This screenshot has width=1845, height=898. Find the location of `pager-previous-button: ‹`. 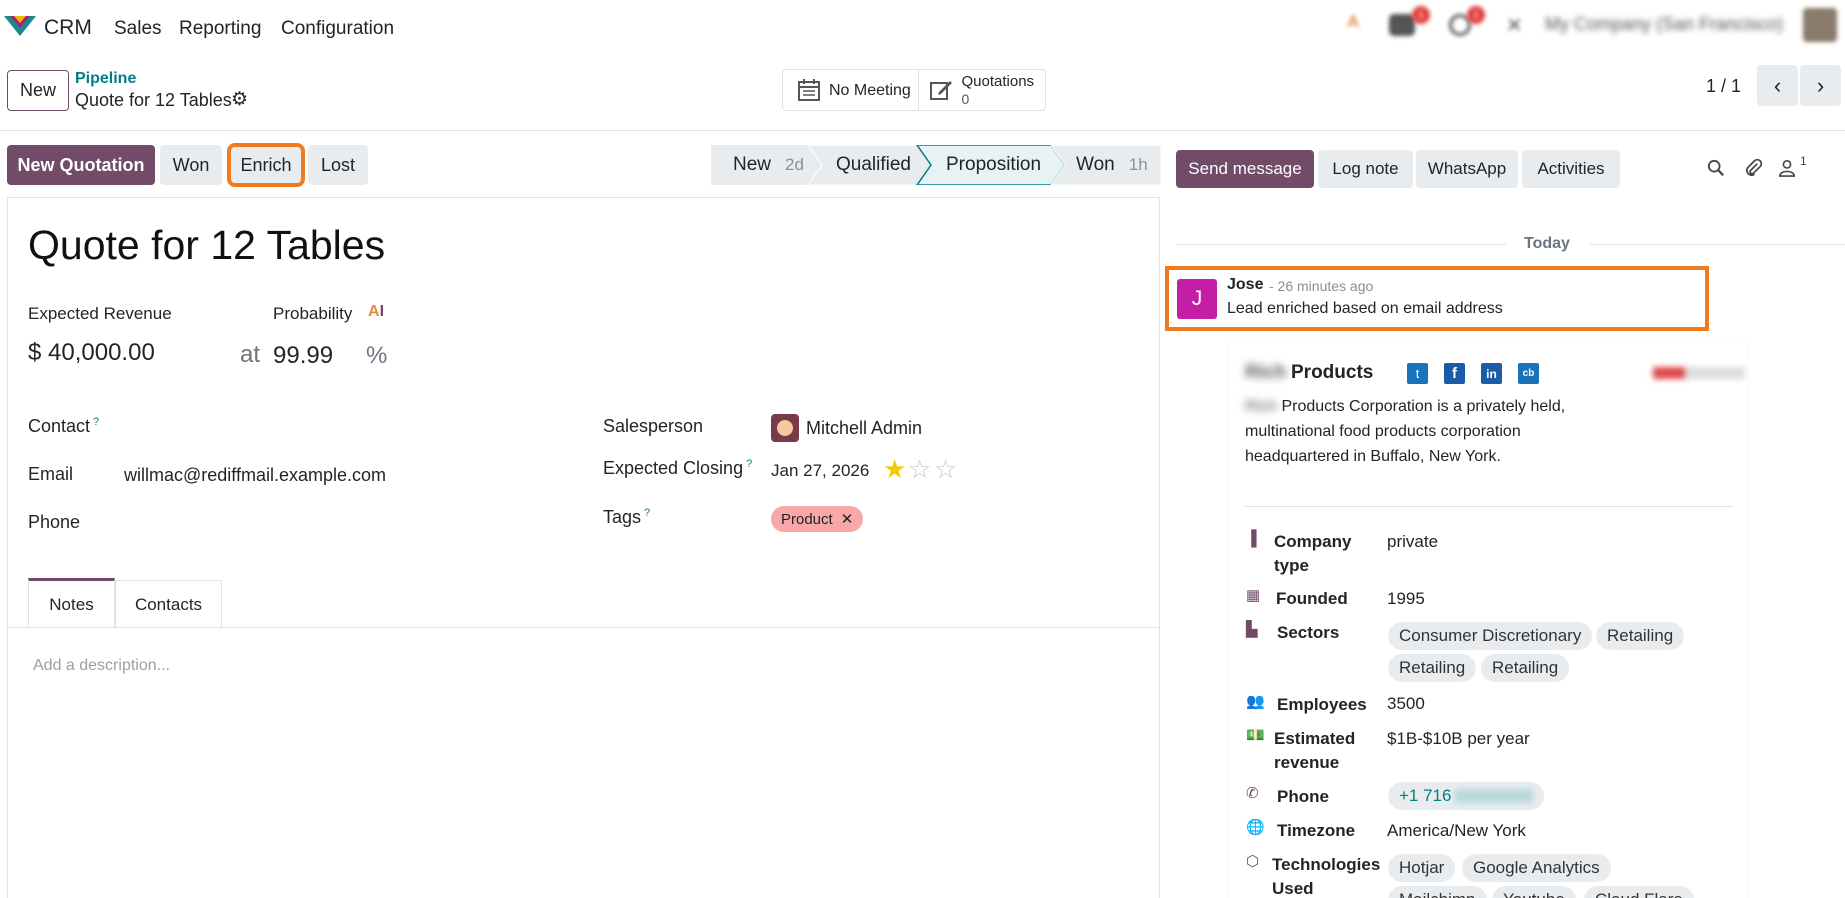

pager-previous-button: ‹ is located at coordinates (1777, 85).